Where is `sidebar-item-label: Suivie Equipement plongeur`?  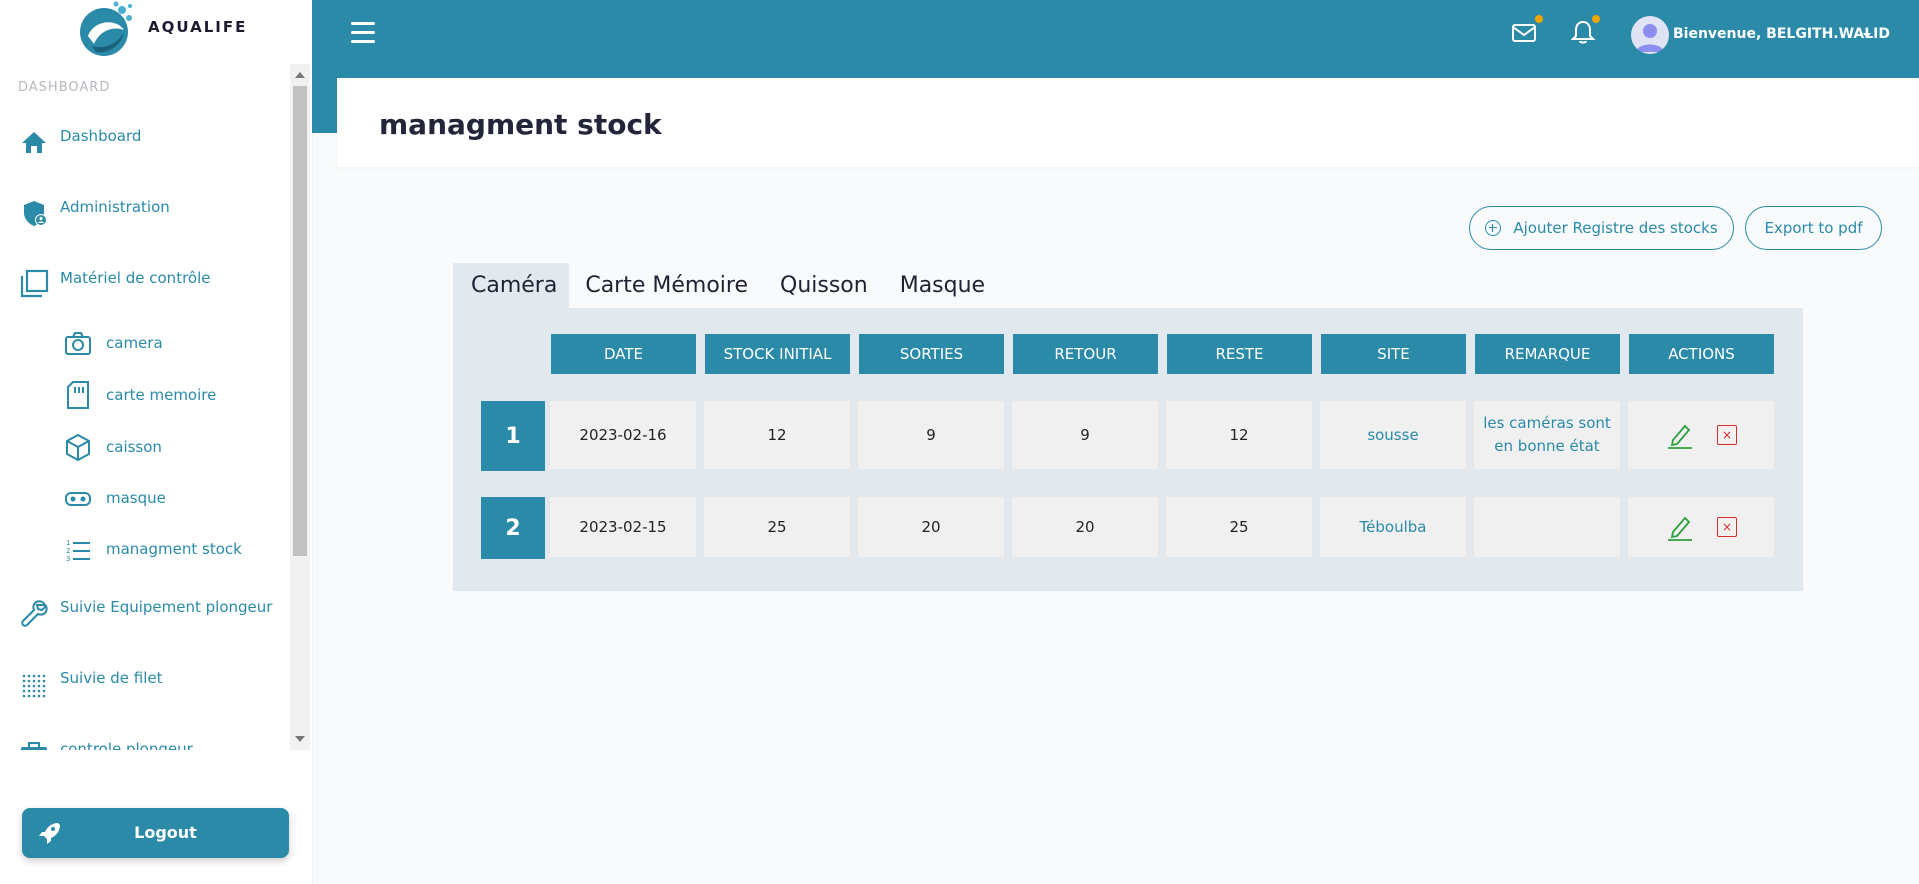
sidebar-item-label: Suivie Equipement plongeur is located at coordinates (166, 607).